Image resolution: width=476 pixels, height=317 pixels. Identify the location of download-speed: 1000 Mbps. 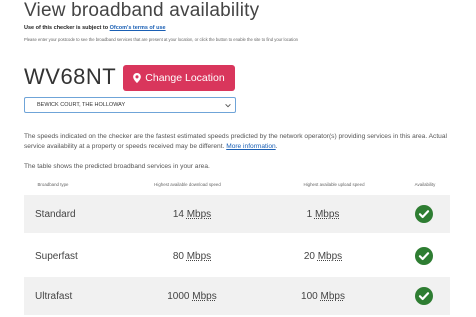
(192, 296).